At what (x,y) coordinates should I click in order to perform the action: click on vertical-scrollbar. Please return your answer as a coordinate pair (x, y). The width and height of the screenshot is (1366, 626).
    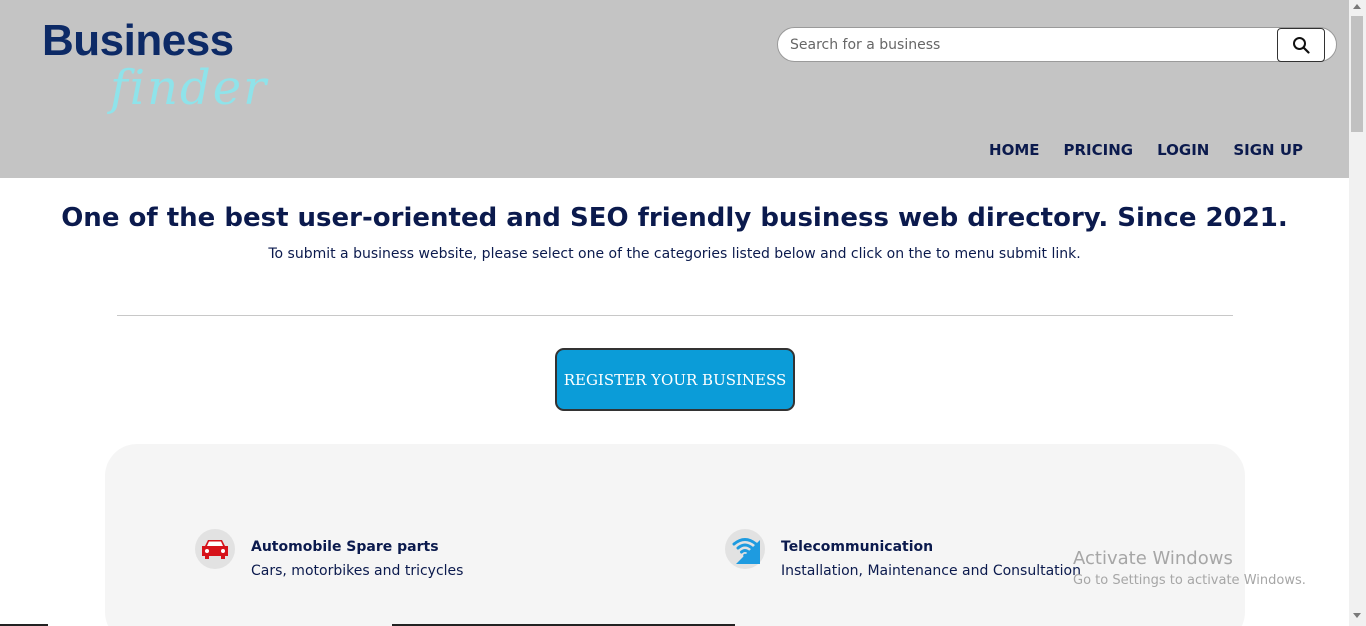
    Looking at the image, I should click on (1357, 313).